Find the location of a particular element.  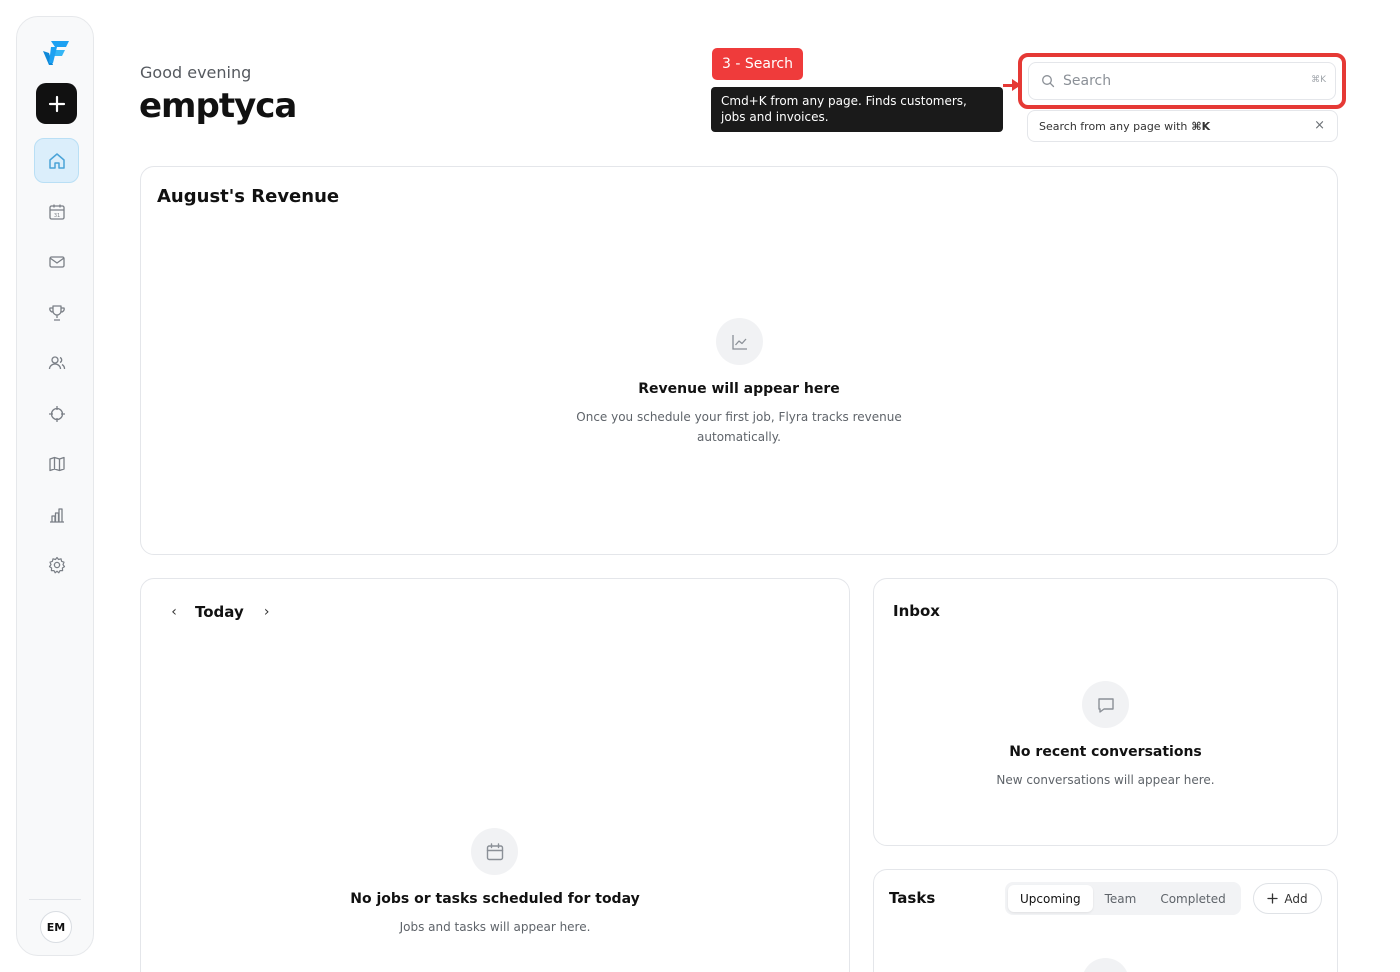

tasks-tabs: Upcoming Team Completed is located at coordinates (1123, 898).